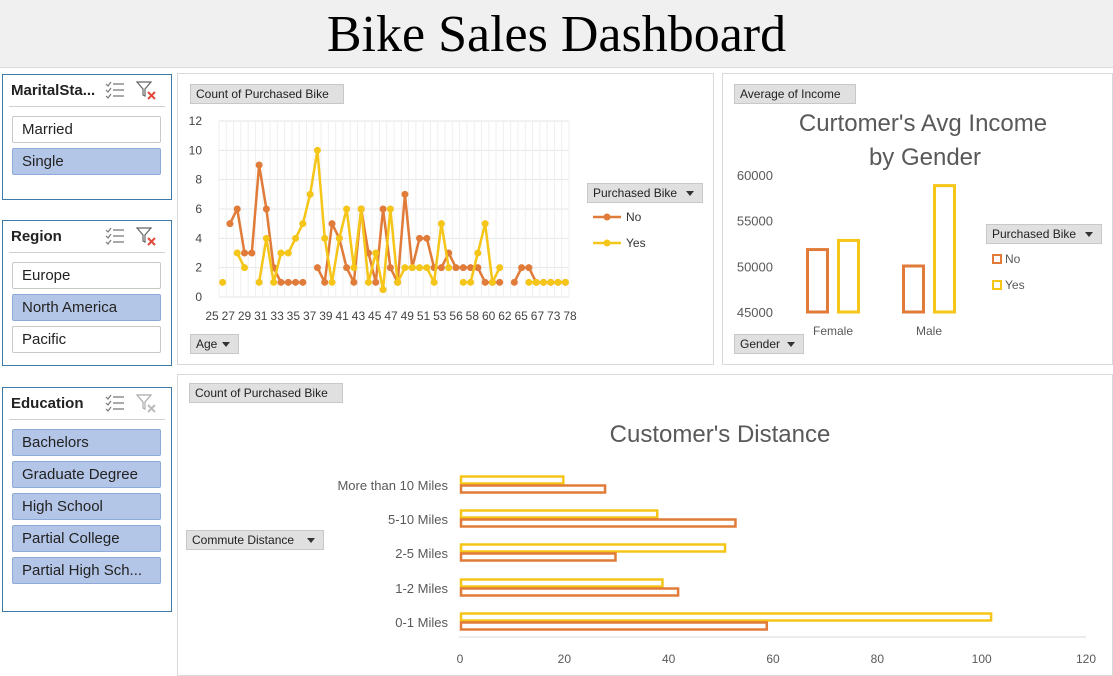  What do you see at coordinates (87, 293) in the screenshot?
I see `region-slicer: Region Europe North America Pacific` at bounding box center [87, 293].